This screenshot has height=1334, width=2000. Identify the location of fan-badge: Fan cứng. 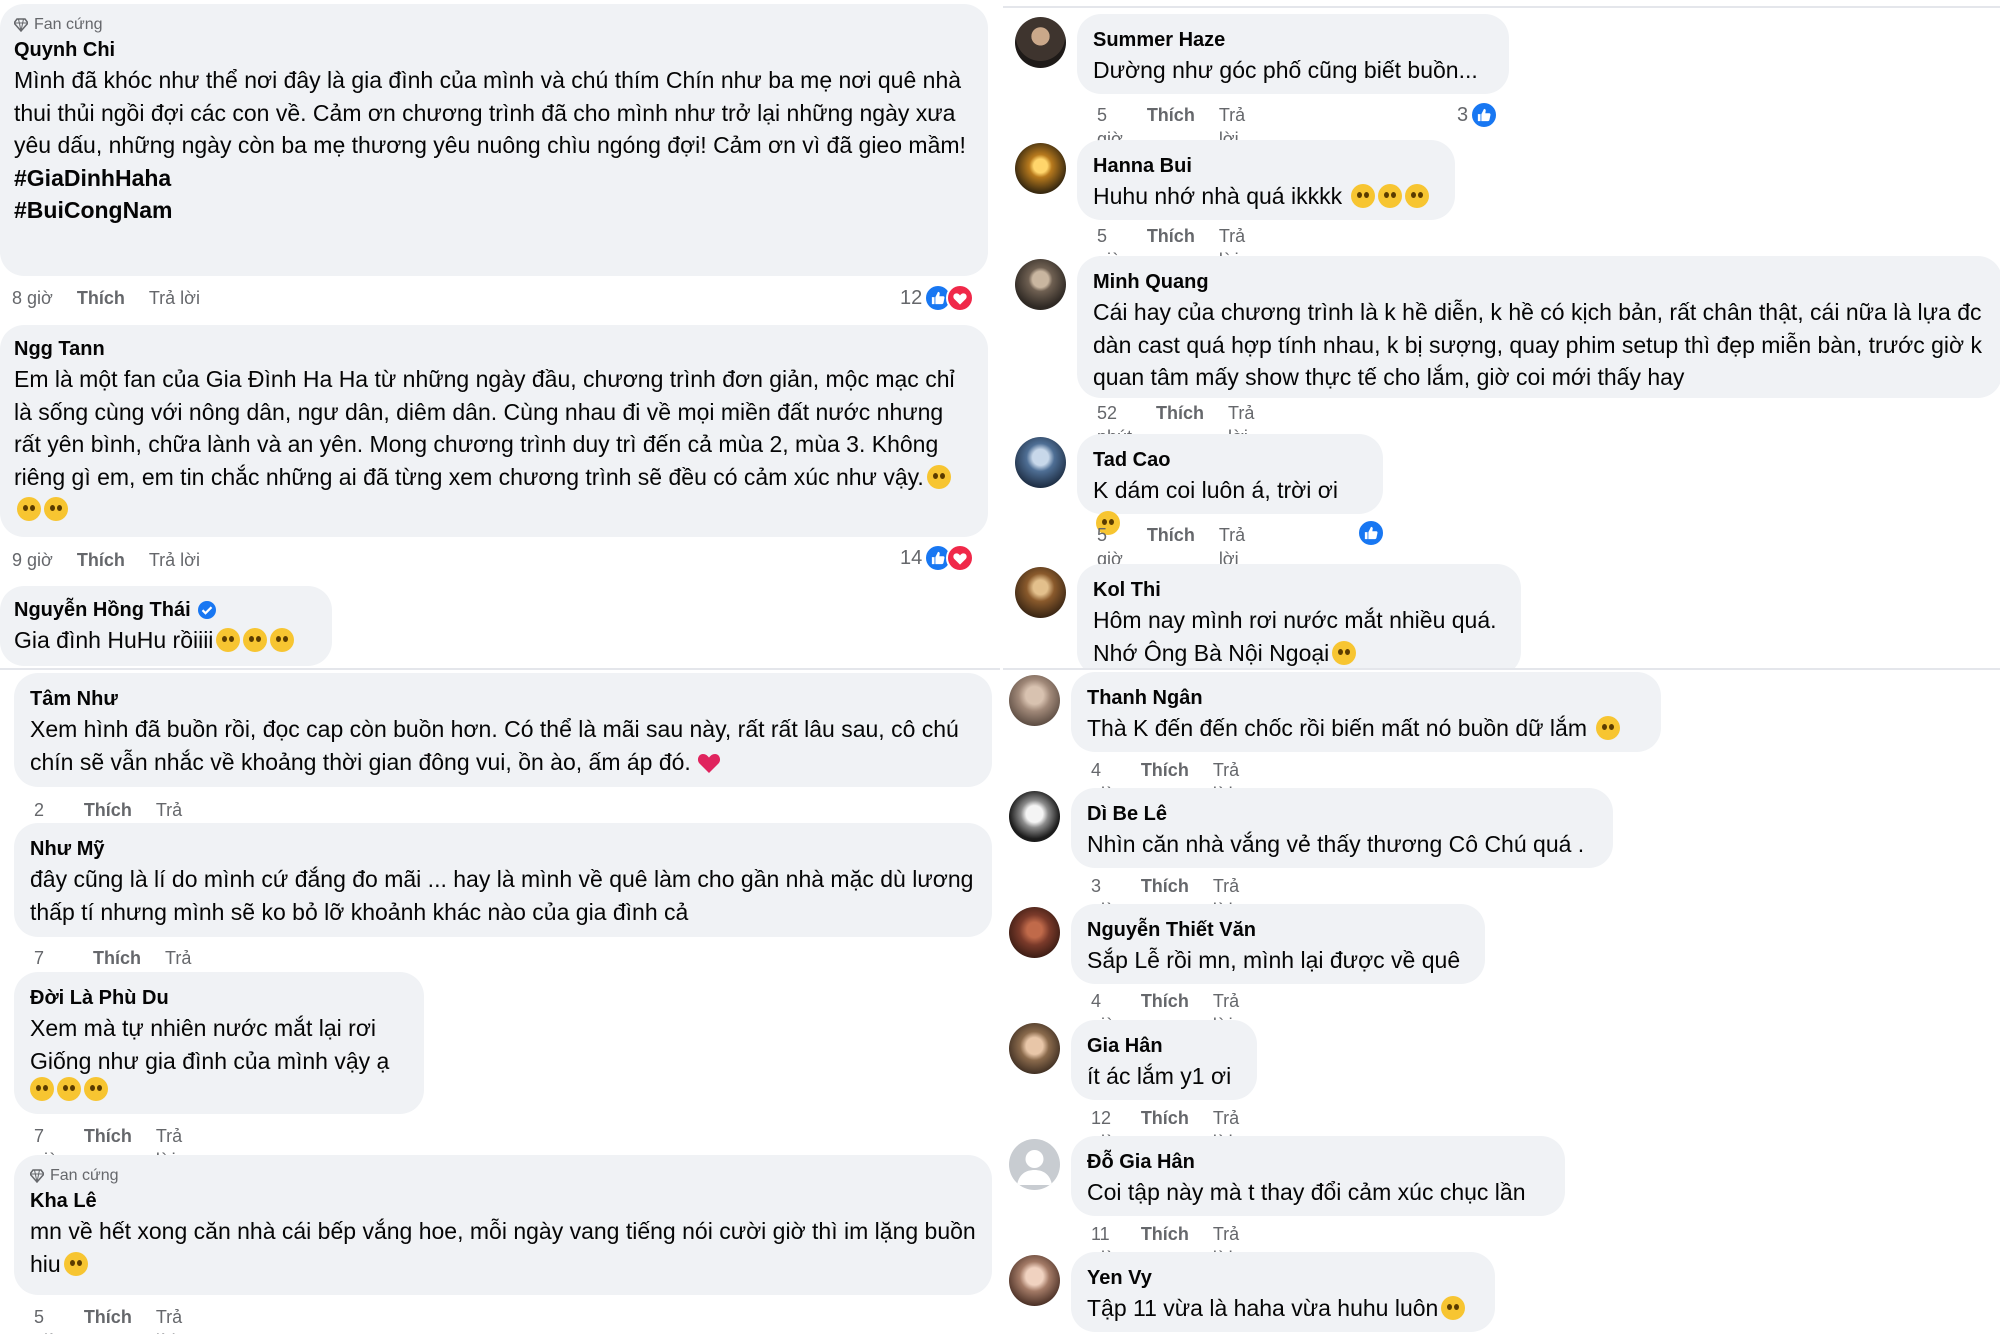
(494, 25).